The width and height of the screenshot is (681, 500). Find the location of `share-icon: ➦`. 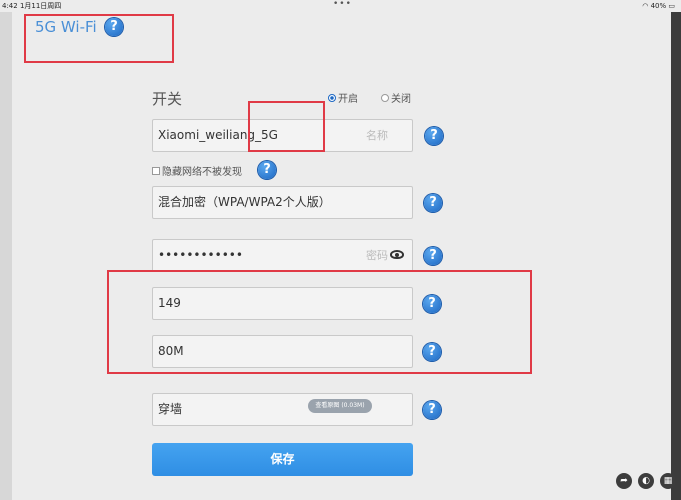

share-icon: ➦ is located at coordinates (624, 481).